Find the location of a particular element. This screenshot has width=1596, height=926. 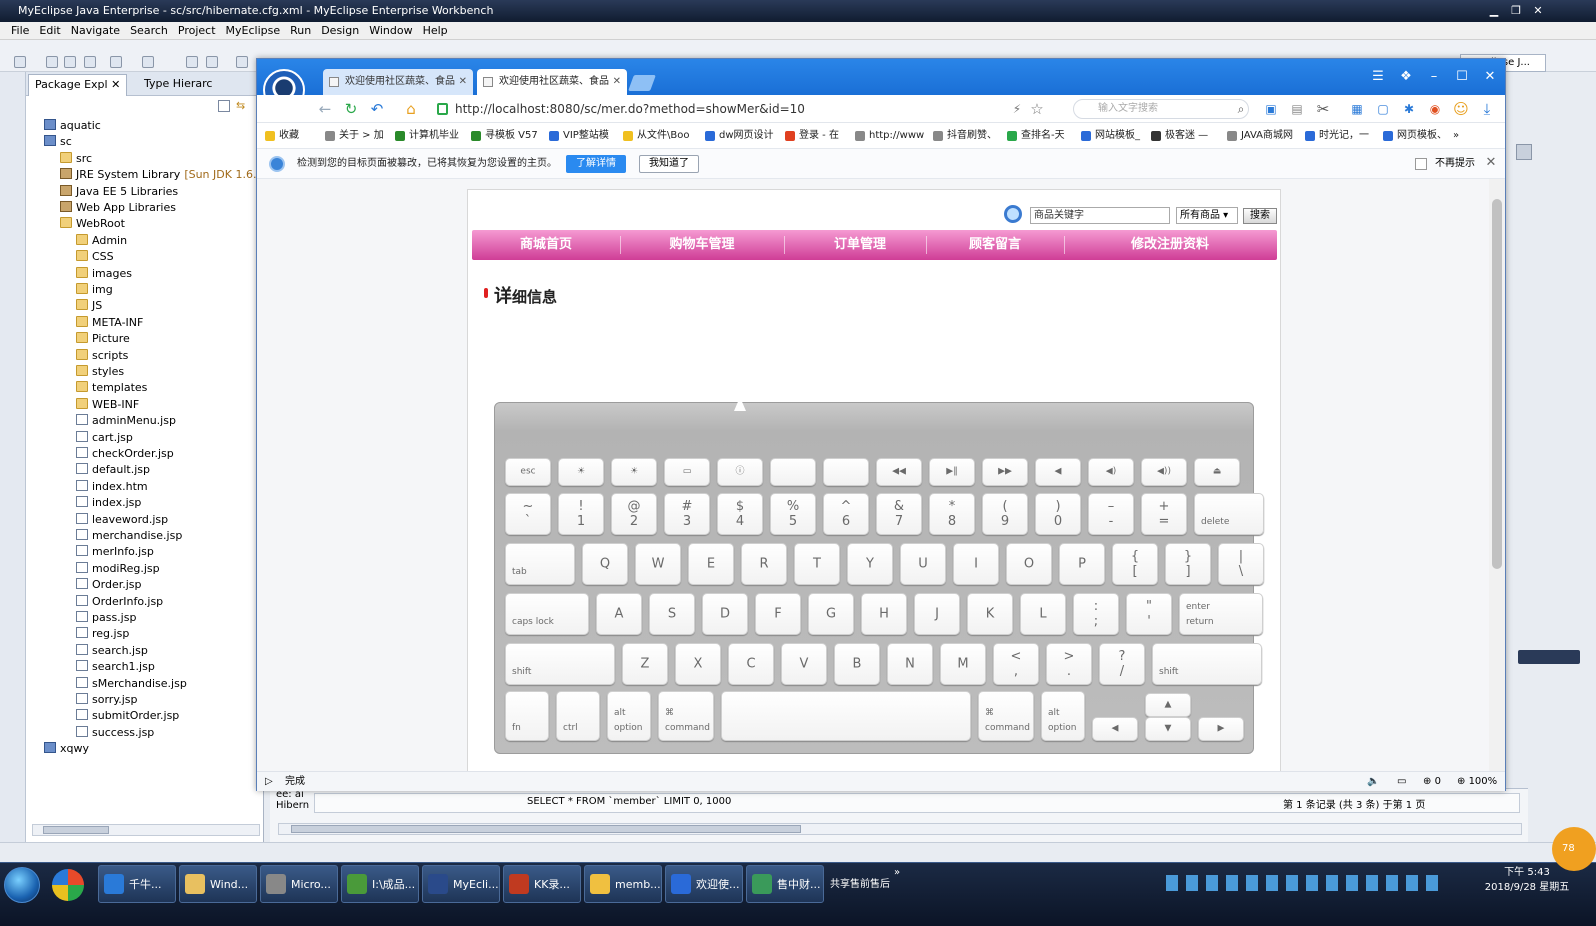

search-button: 搜索 is located at coordinates (1260, 216).